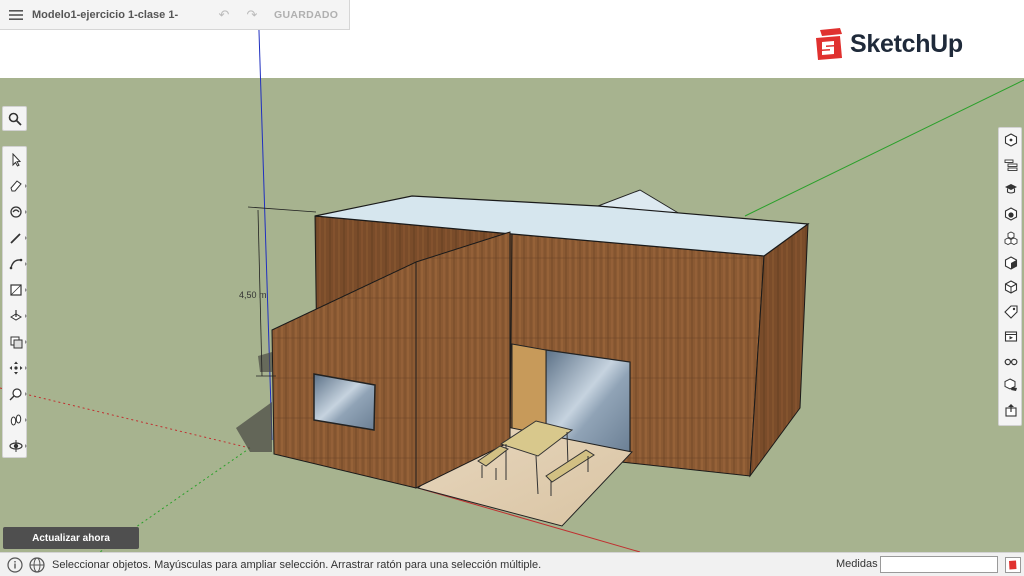 This screenshot has width=1024, height=576. I want to click on search-button, so click(14, 118).